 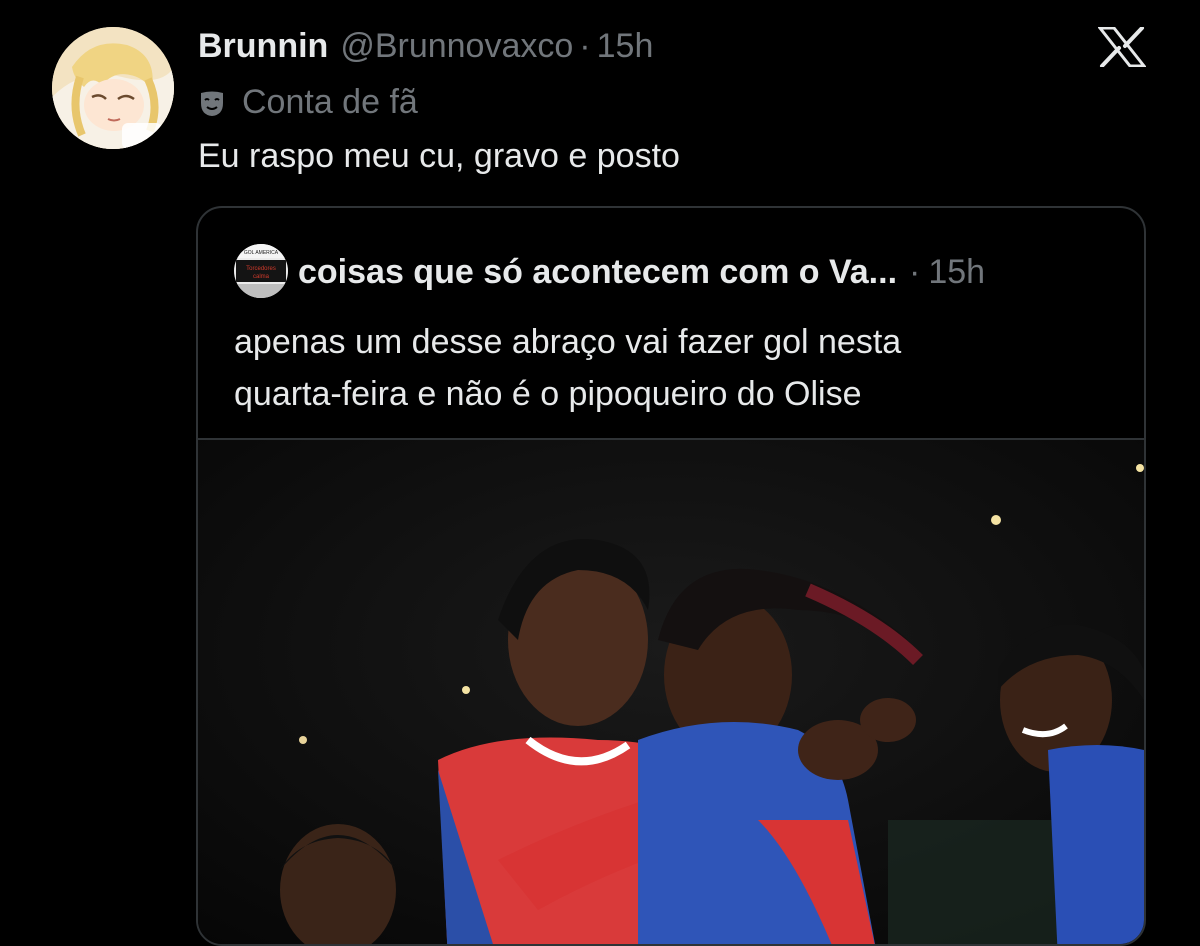 I want to click on author-handle: @Brunnovaxco, so click(x=456, y=46).